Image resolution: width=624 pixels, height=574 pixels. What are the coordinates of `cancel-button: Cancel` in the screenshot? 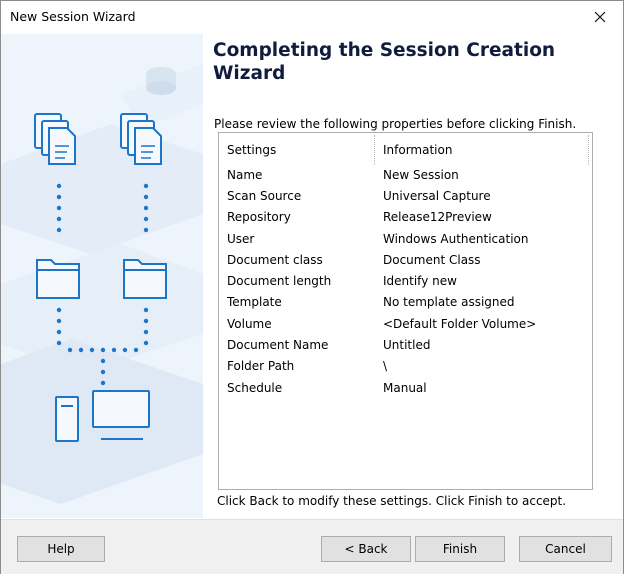 It's located at (565, 549).